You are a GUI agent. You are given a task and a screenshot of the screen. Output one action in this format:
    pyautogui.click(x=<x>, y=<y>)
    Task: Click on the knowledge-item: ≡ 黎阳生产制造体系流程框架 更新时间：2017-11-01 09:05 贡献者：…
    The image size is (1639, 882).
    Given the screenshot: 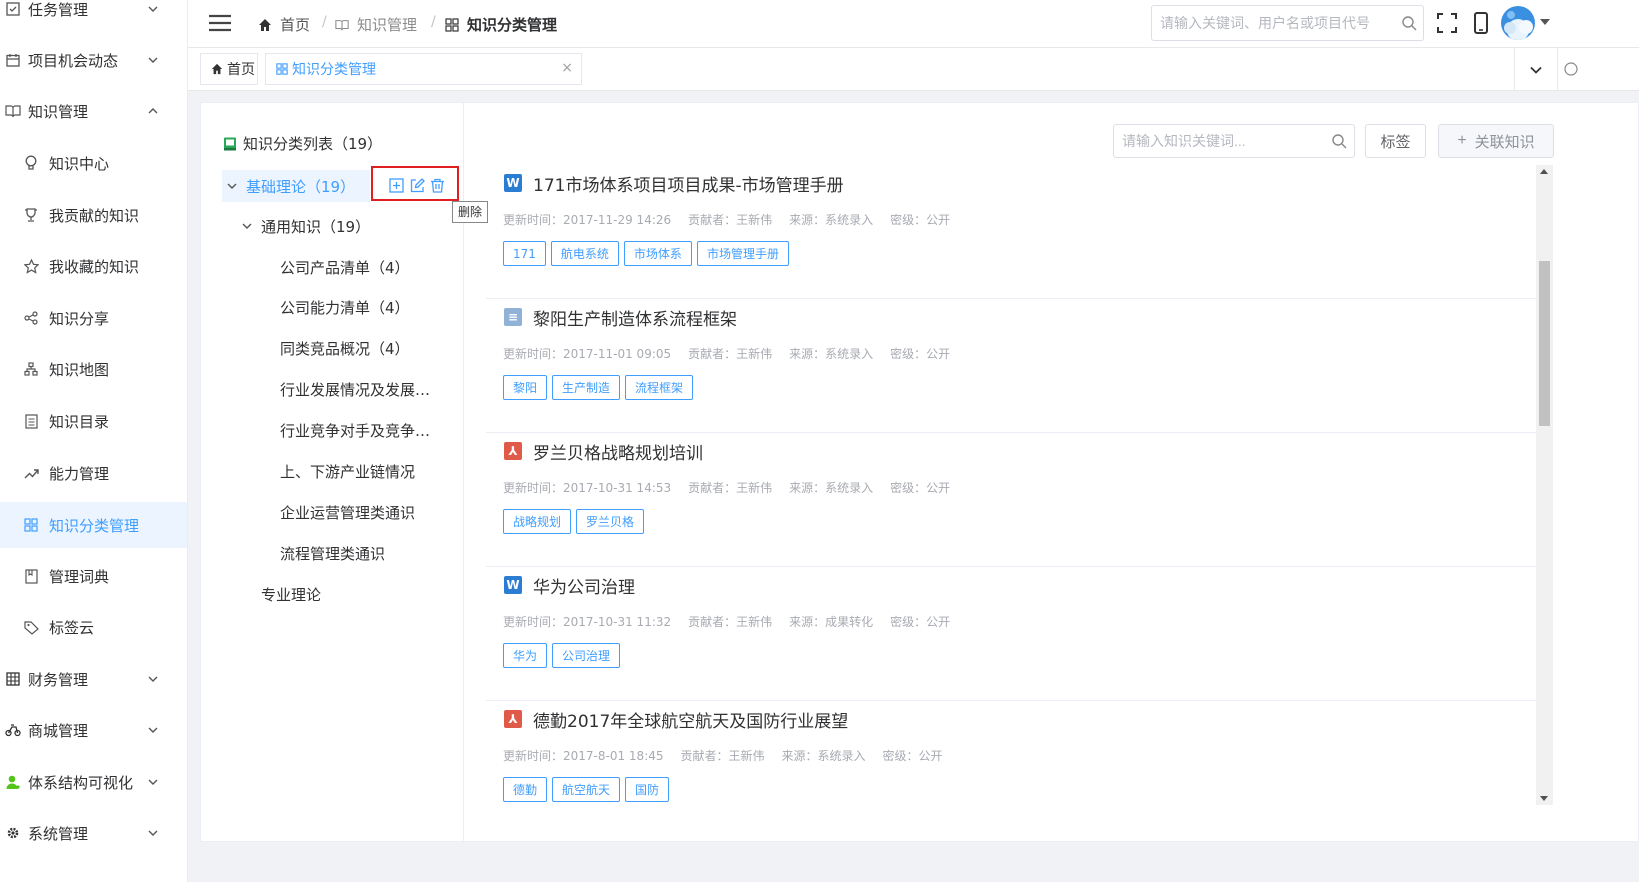 What is the action you would take?
    pyautogui.click(x=1011, y=366)
    